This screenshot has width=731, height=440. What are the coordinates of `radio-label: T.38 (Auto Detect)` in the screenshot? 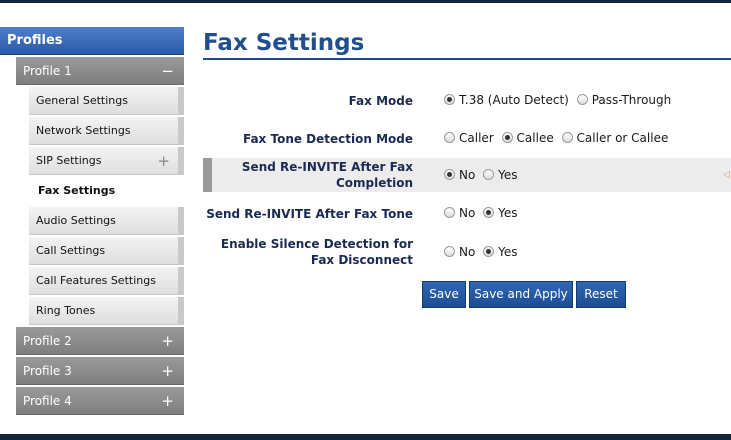 It's located at (514, 100).